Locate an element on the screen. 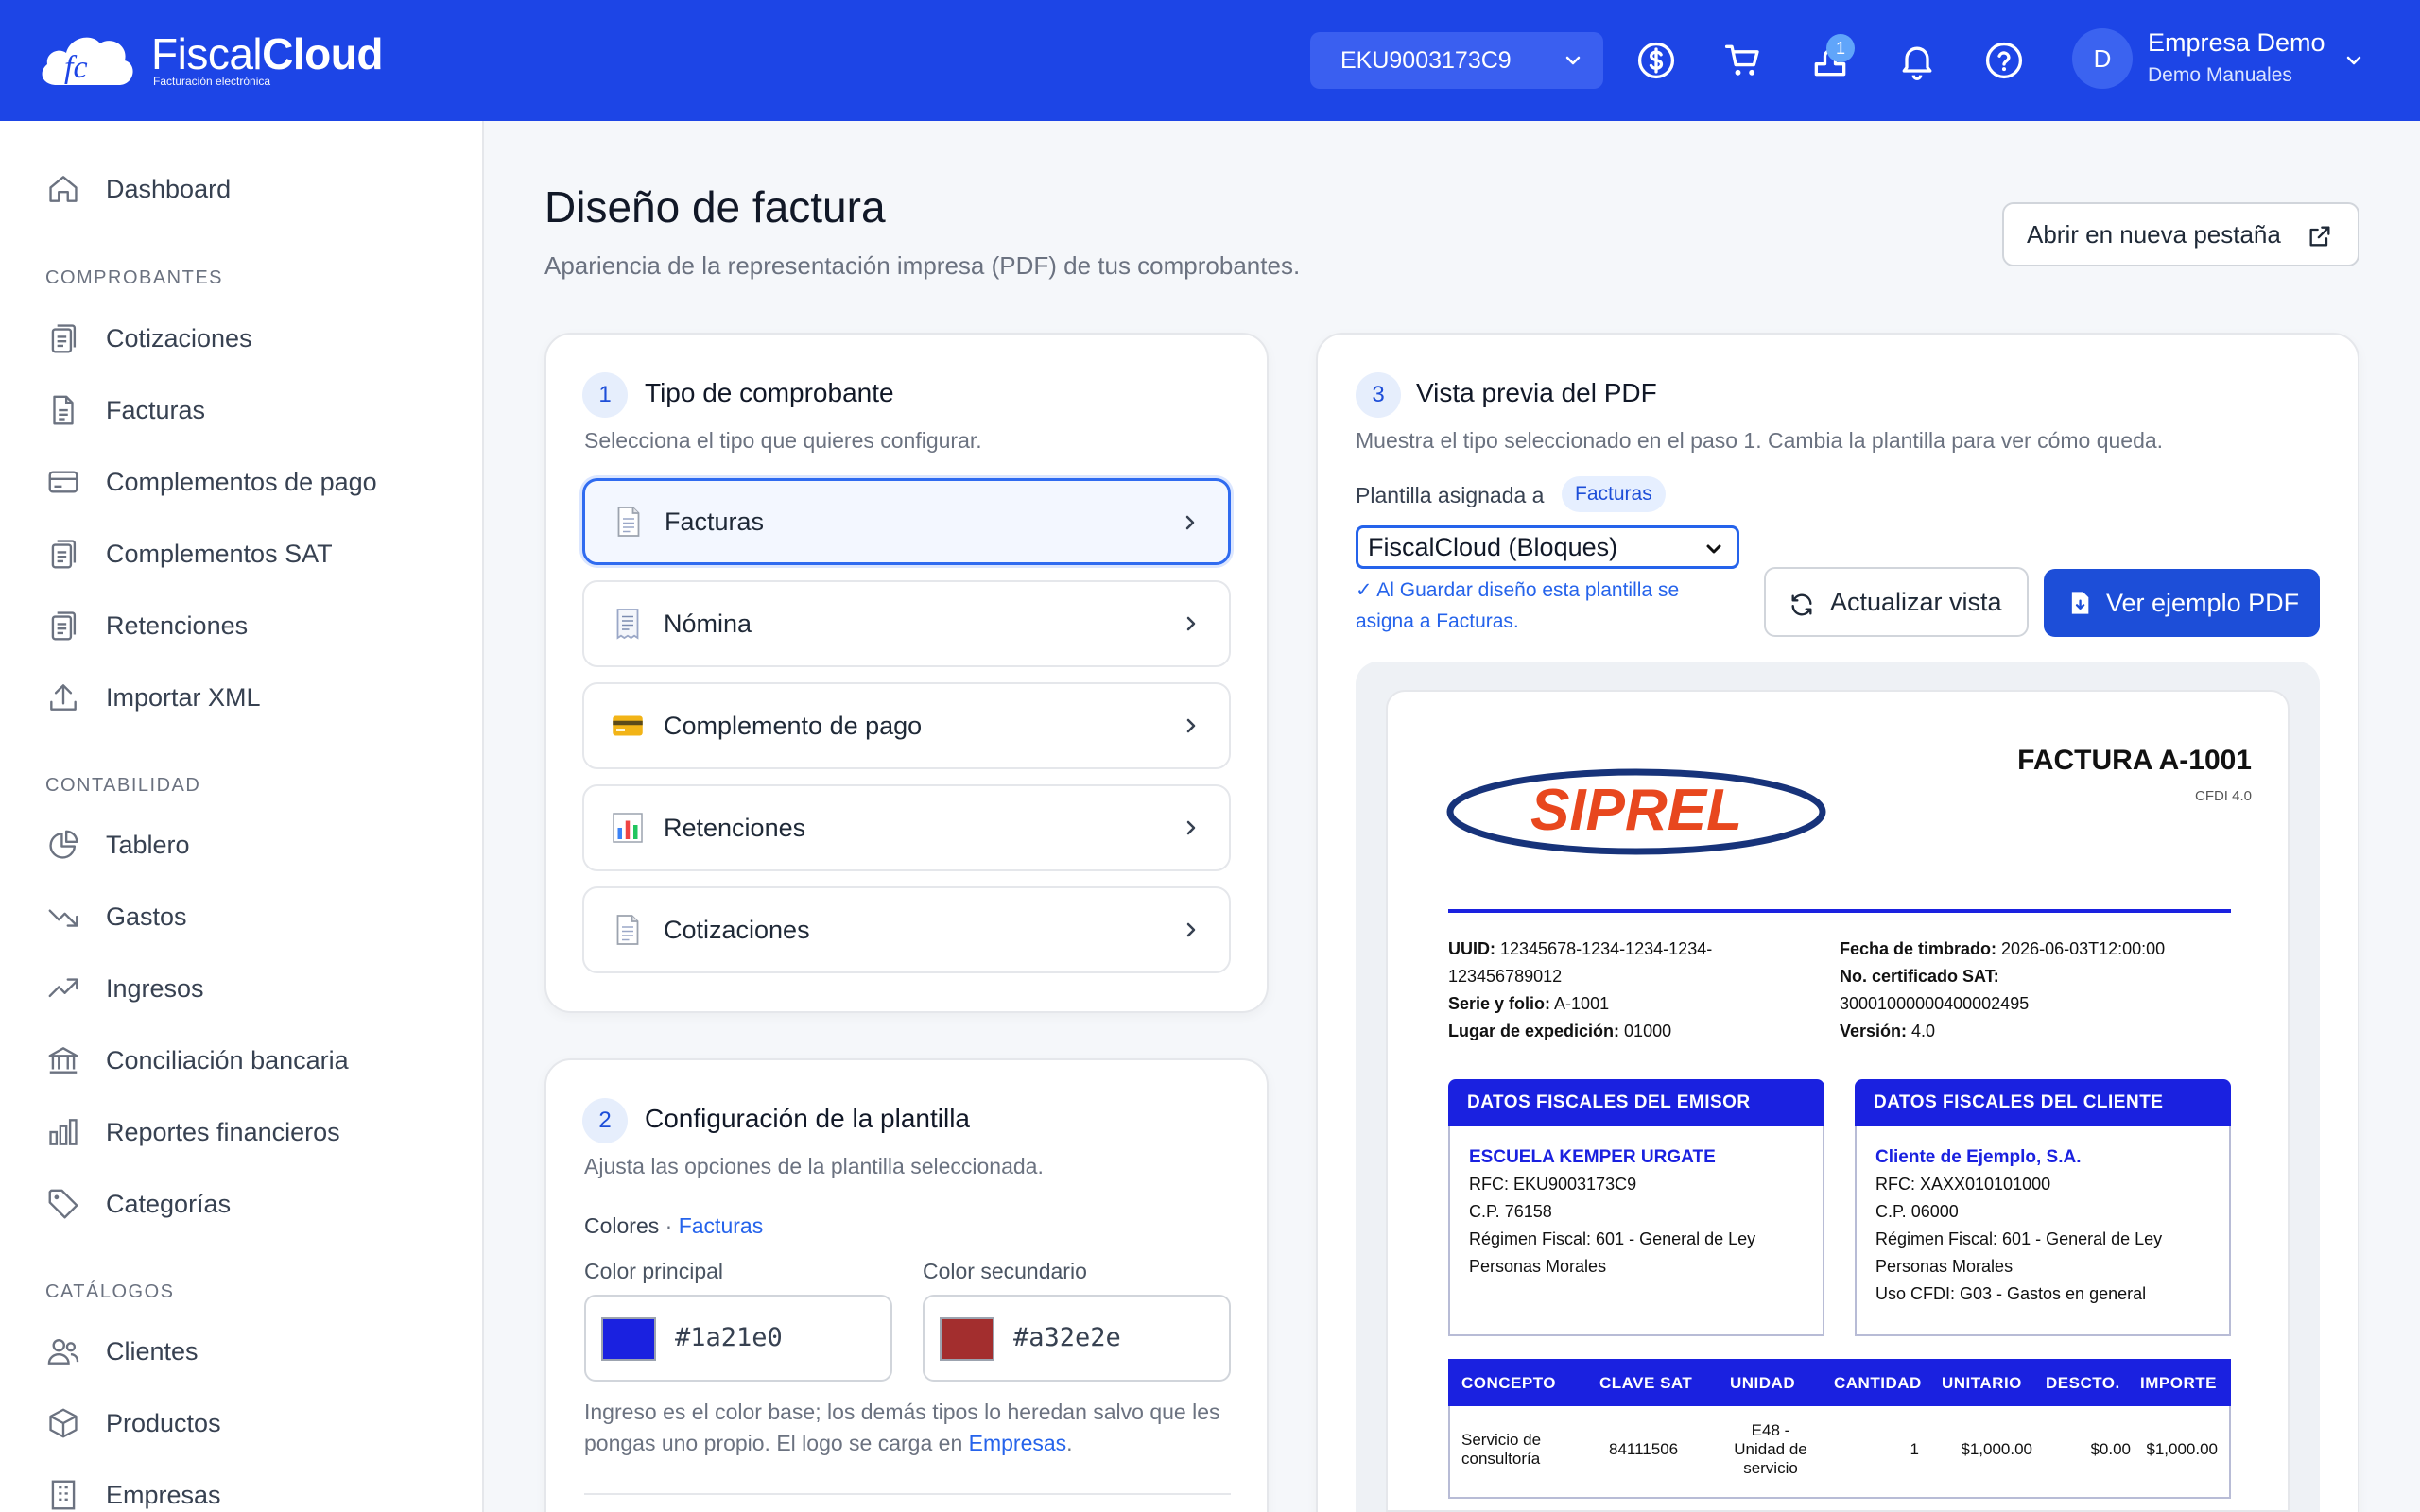  refresh-preview-button: Actualizar vista is located at coordinates (1896, 602).